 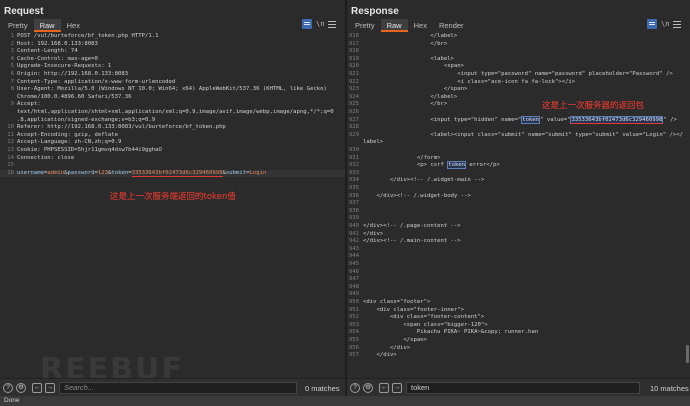 What do you see at coordinates (518, 235) in the screenshot?
I see `code-line: 941 </div>` at bounding box center [518, 235].